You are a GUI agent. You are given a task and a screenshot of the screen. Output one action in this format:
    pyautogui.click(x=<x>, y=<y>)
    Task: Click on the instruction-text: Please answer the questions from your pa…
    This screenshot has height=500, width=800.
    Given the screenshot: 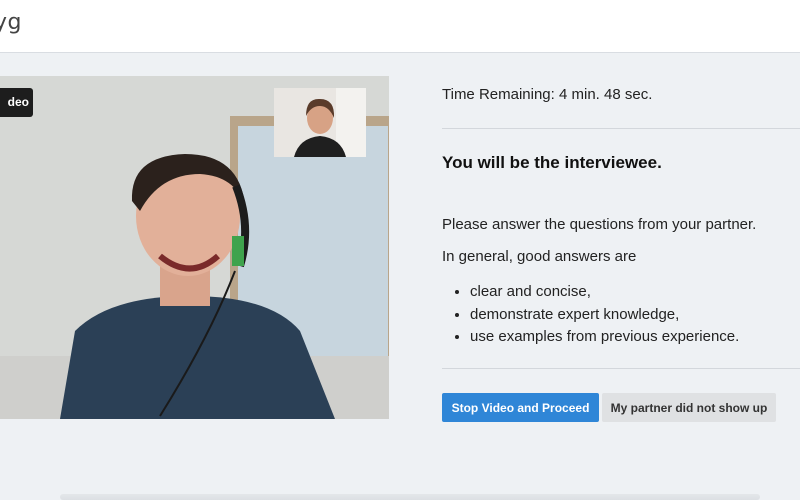 What is the action you would take?
    pyautogui.click(x=599, y=224)
    